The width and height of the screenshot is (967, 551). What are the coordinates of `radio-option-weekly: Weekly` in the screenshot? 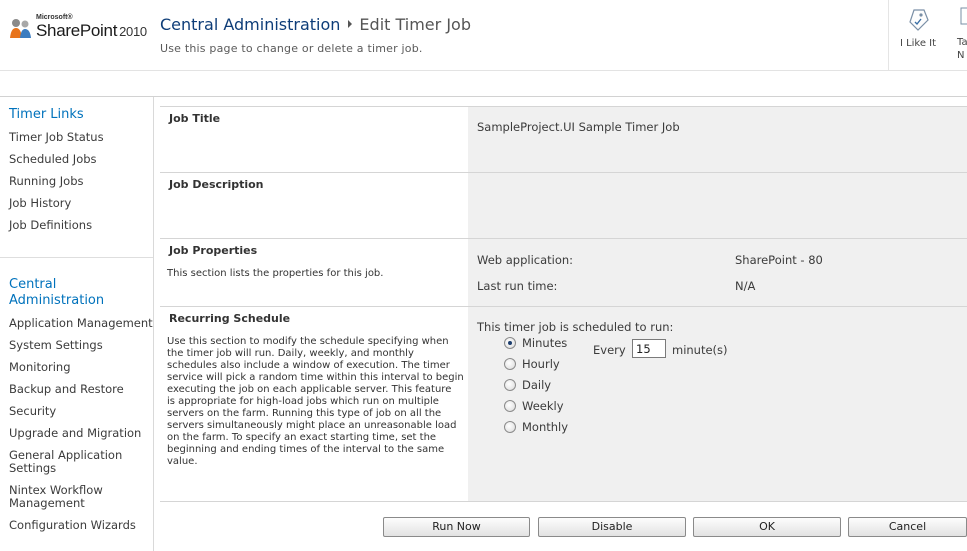 It's located at (534, 406).